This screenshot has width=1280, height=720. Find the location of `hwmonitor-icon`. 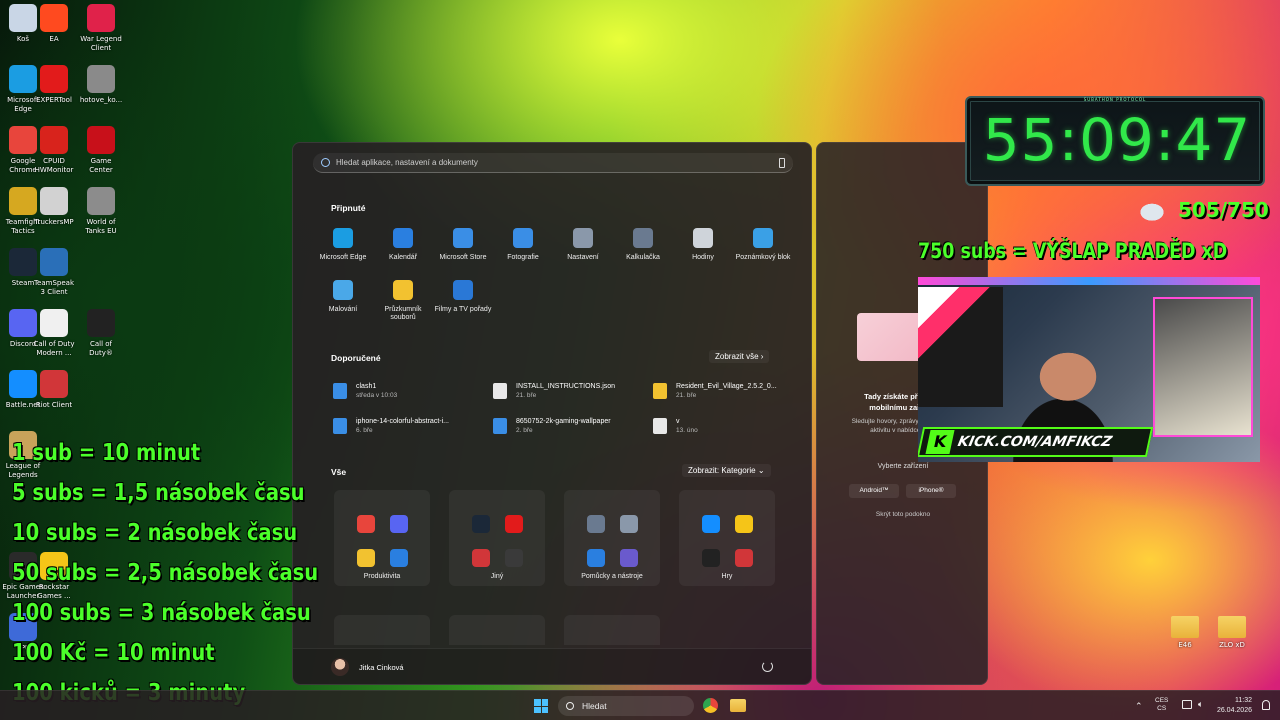

hwmonitor-icon is located at coordinates (54, 140).